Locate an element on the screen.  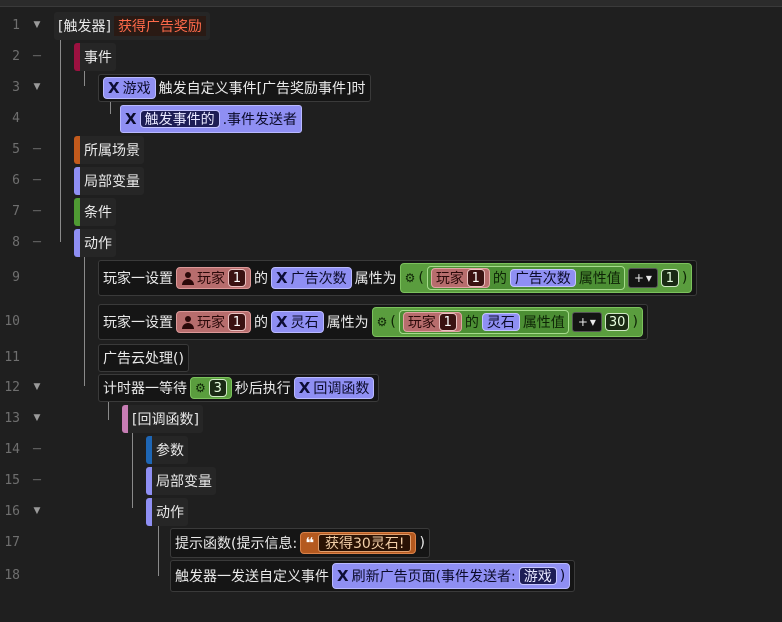
section-scene: 所属场景 is located at coordinates (109, 150).